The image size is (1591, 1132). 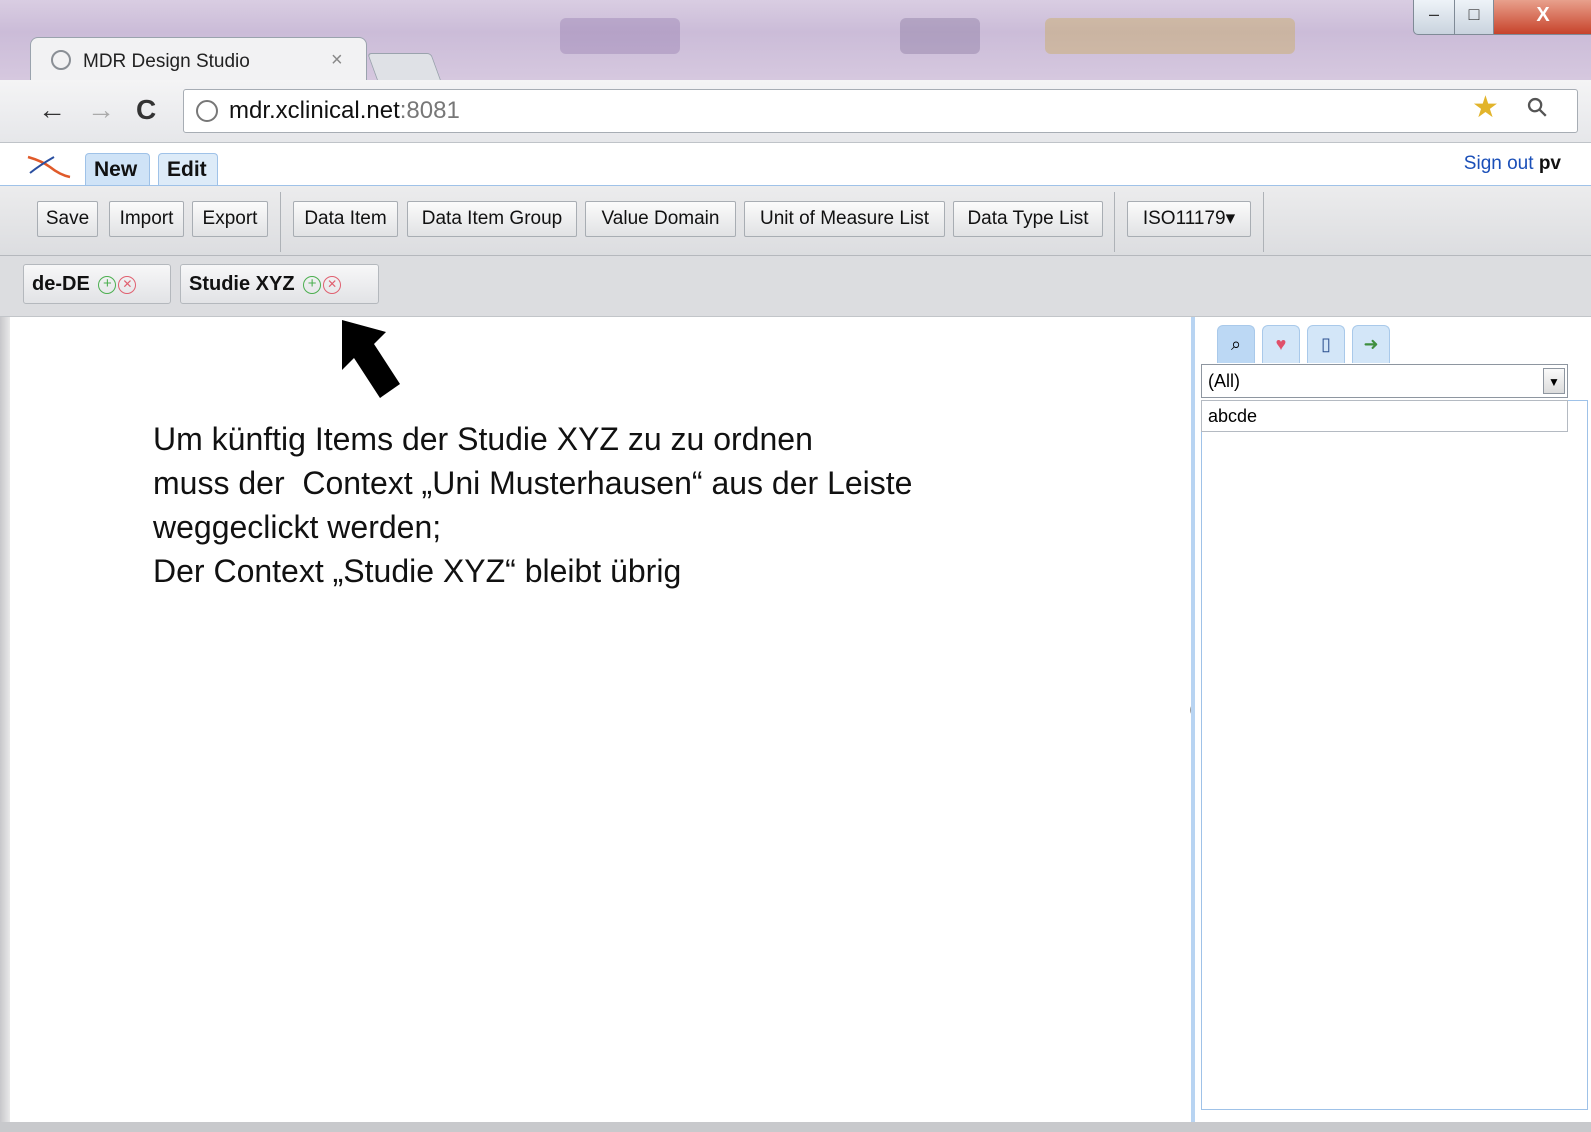 What do you see at coordinates (1028, 219) in the screenshot?
I see `data-type-list-button: Data Type List` at bounding box center [1028, 219].